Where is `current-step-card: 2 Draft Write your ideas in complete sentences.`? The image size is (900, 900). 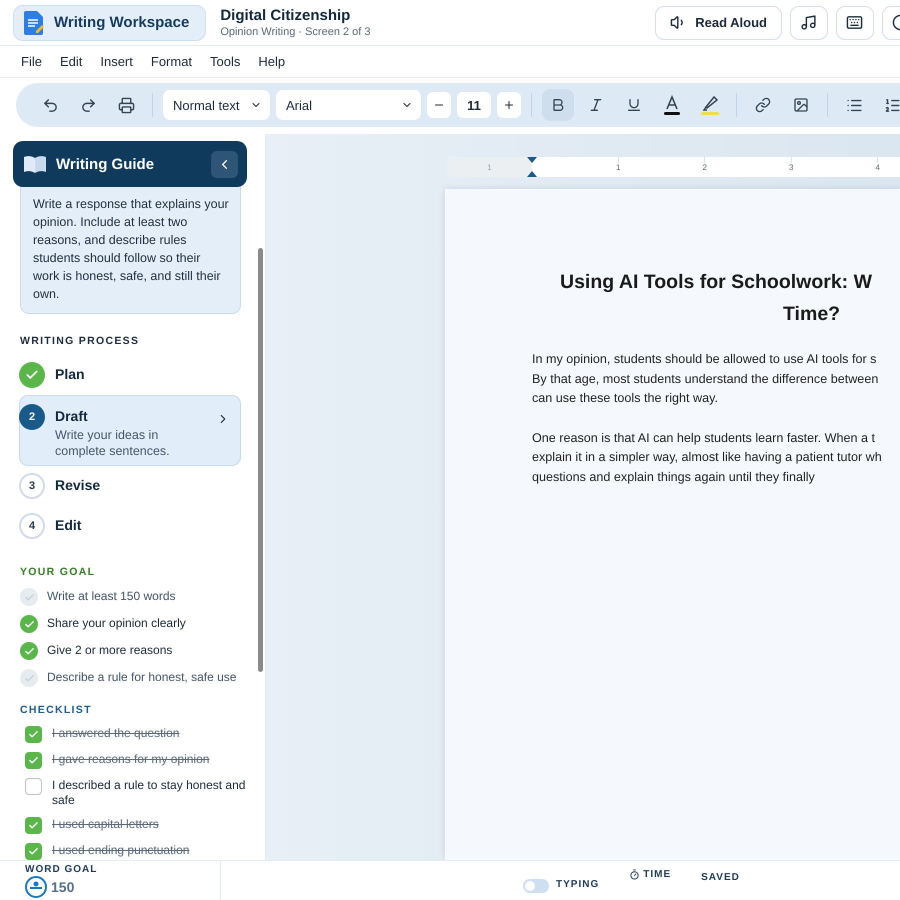 current-step-card: 2 Draft Write your ideas in complete sentences. is located at coordinates (130, 430).